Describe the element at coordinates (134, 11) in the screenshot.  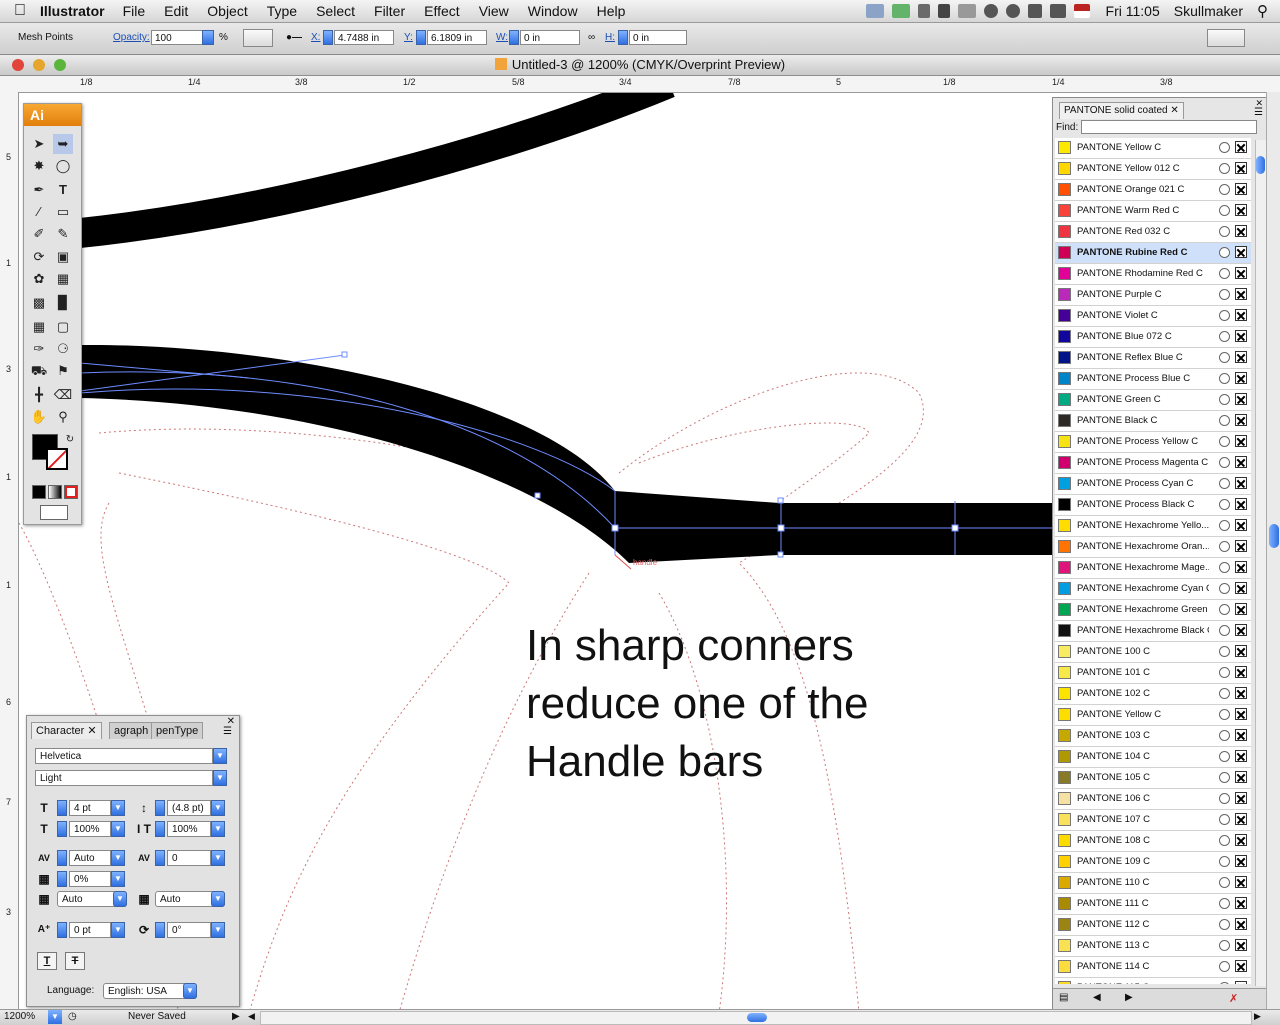
I see `menu-file: File` at that location.